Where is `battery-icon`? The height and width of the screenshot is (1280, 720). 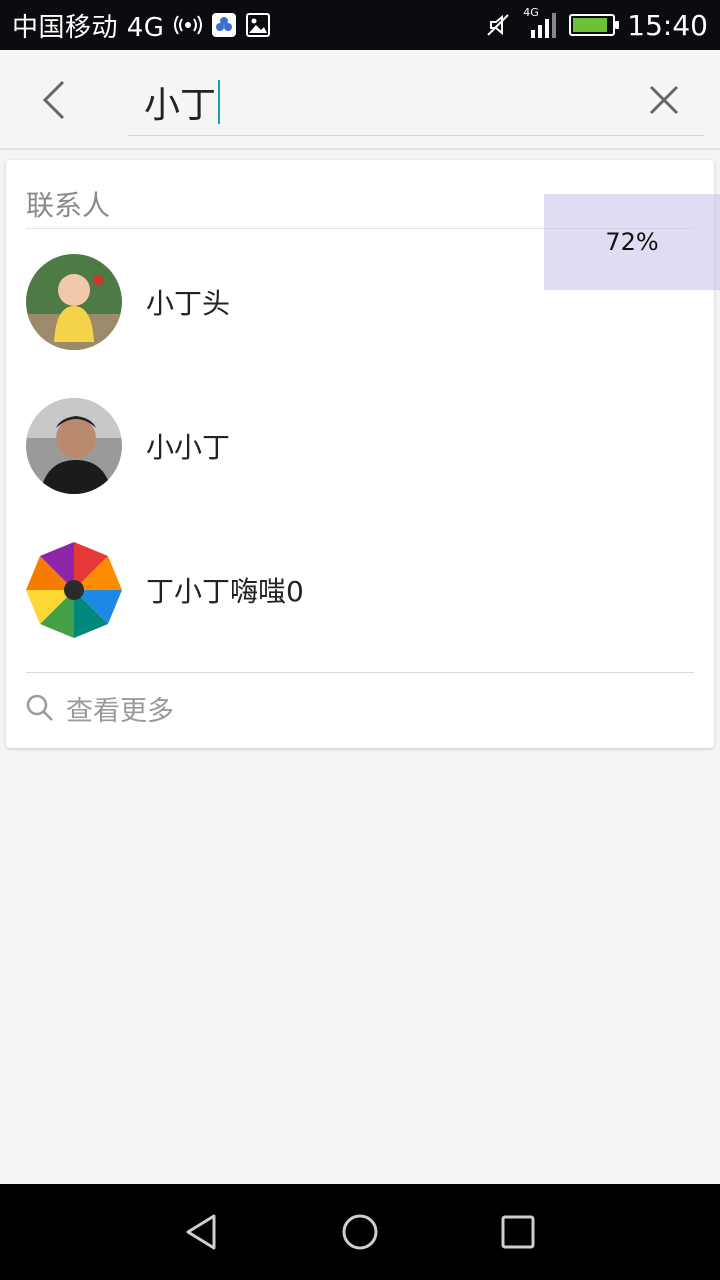 battery-icon is located at coordinates (594, 25).